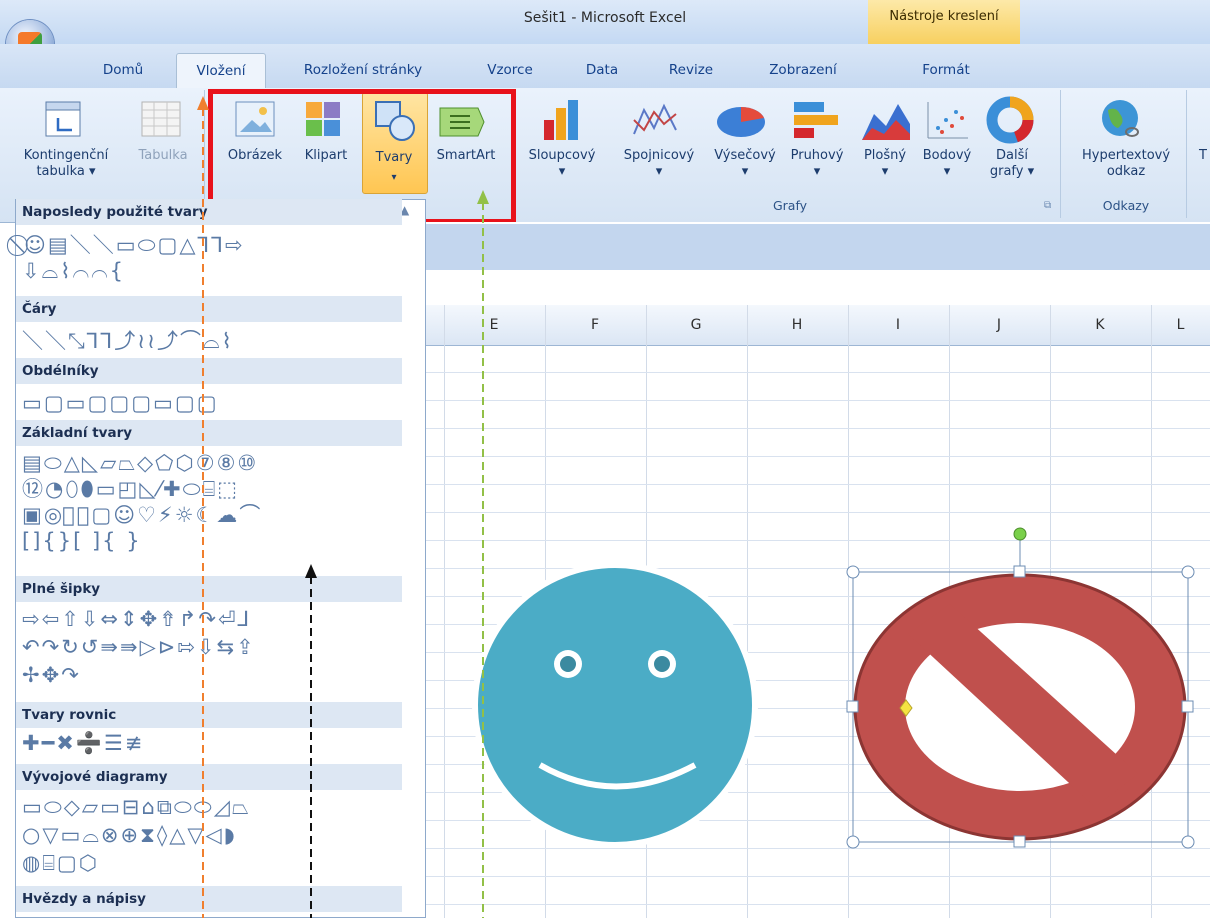 Image resolution: width=1210 pixels, height=918 pixels. What do you see at coordinates (1121, 118) in the screenshot?
I see `hyperlink-globe-icon` at bounding box center [1121, 118].